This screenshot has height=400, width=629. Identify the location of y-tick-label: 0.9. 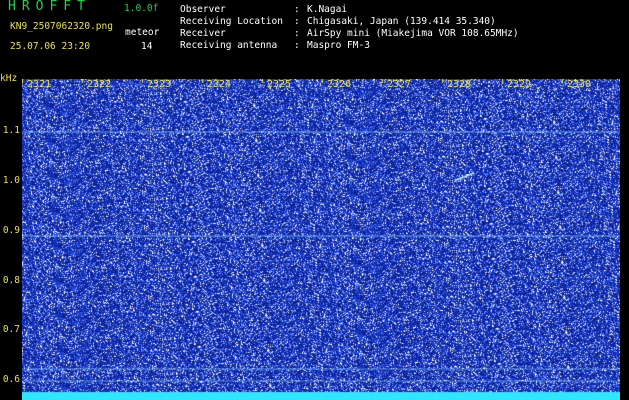
(11, 230).